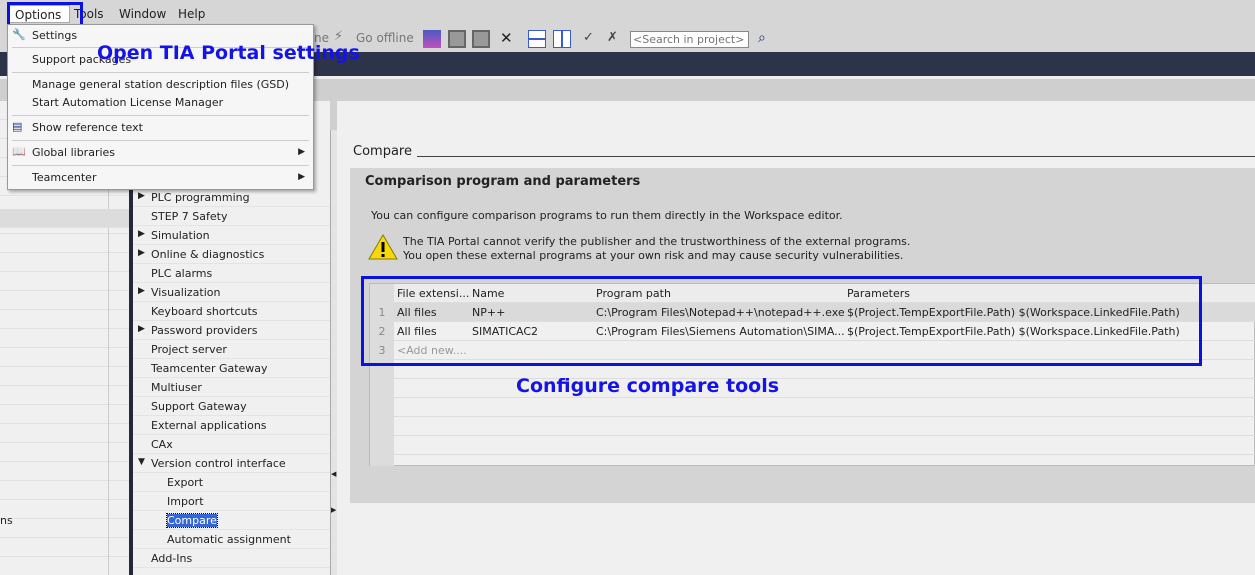 This screenshot has height=575, width=1255. Describe the element at coordinates (231, 216) in the screenshot. I see `tree-item-step-7-safety: STEP 7 Safety` at that location.